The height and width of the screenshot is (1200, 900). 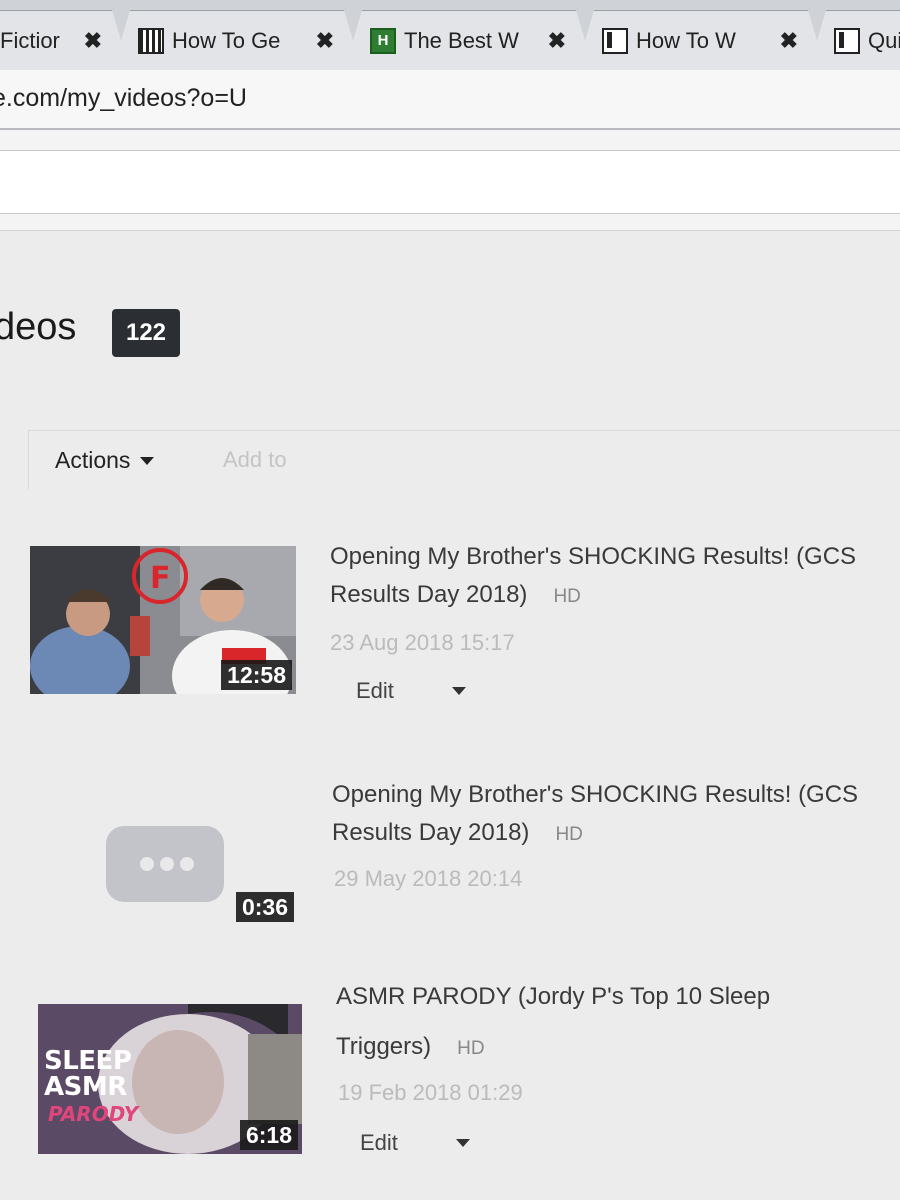 I want to click on tab-title: How To W, so click(x=686, y=40).